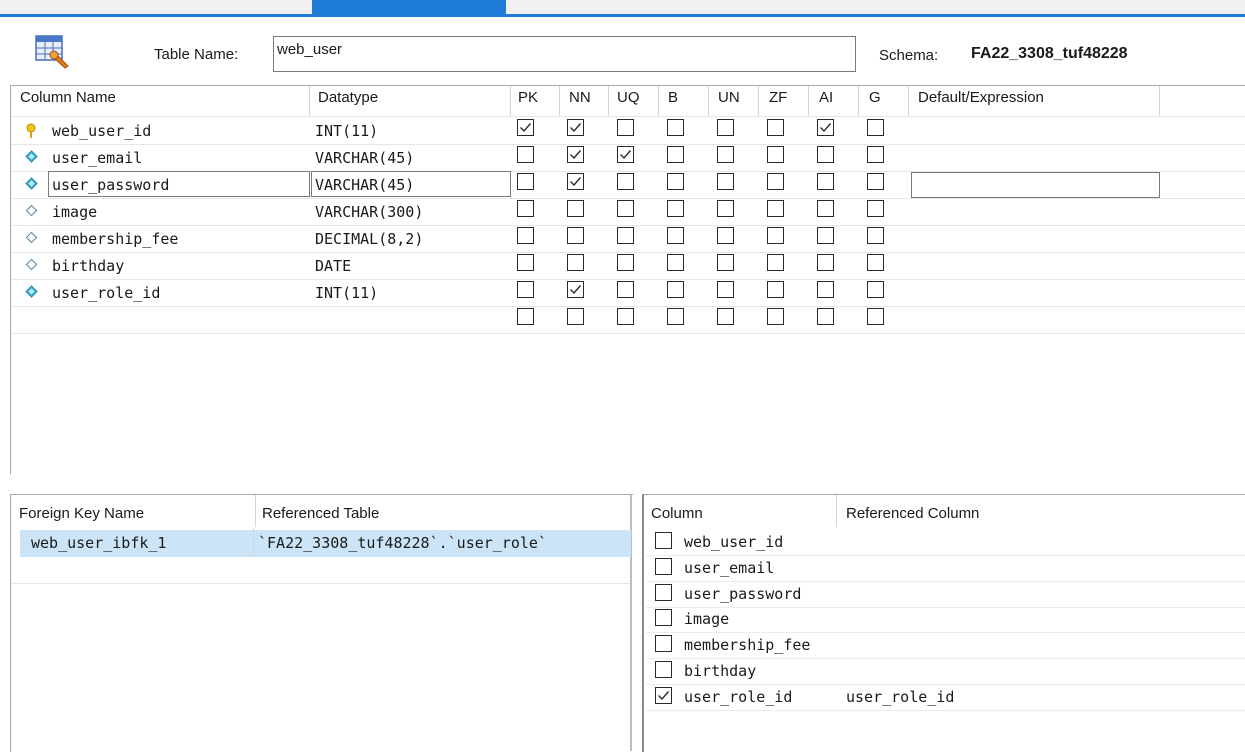  What do you see at coordinates (68, 97) in the screenshot?
I see `grid-header-0: Column Name` at bounding box center [68, 97].